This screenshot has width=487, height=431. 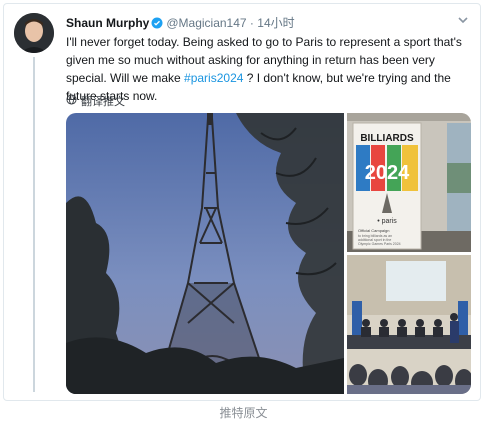 What do you see at coordinates (213, 78) in the screenshot?
I see `hashtag-link: #paris2024` at bounding box center [213, 78].